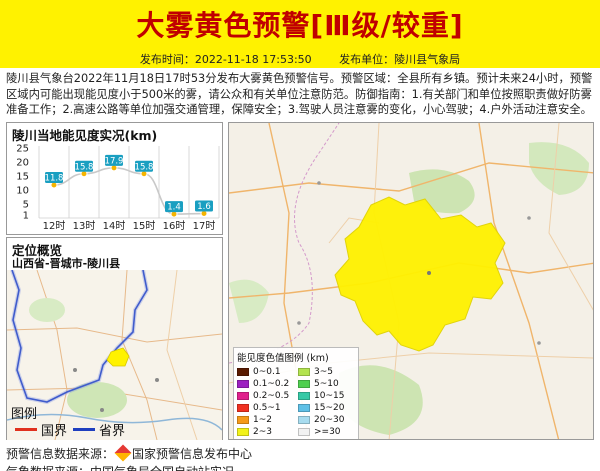  Describe the element at coordinates (329, 395) in the screenshot. I see `legend-label: 10~15` at that location.